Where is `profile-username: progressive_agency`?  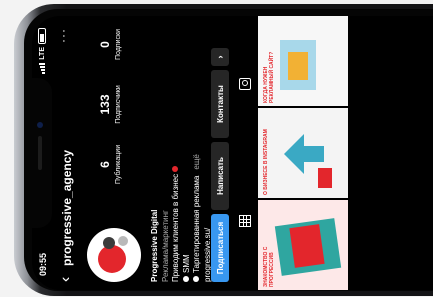
profile-username: progressive_agency is located at coordinates (67, 207).